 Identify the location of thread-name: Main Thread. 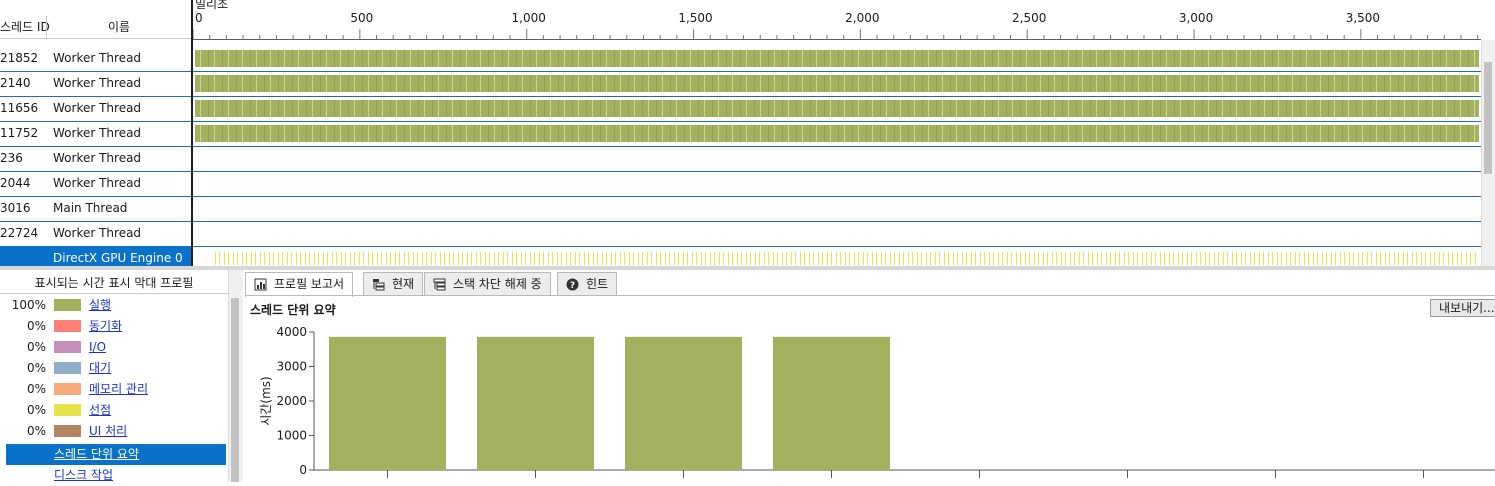
(90, 208).